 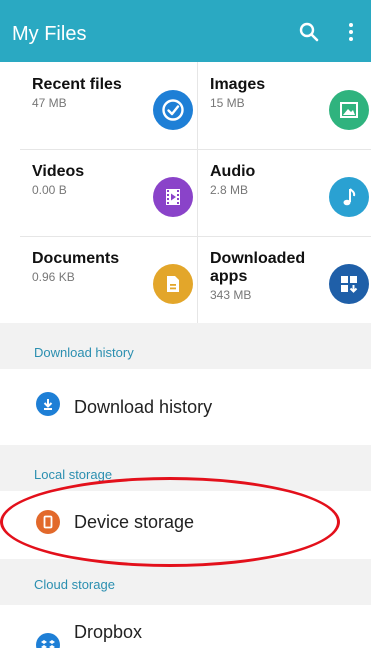 What do you see at coordinates (108, 632) in the screenshot?
I see `row-label: Dropbox` at bounding box center [108, 632].